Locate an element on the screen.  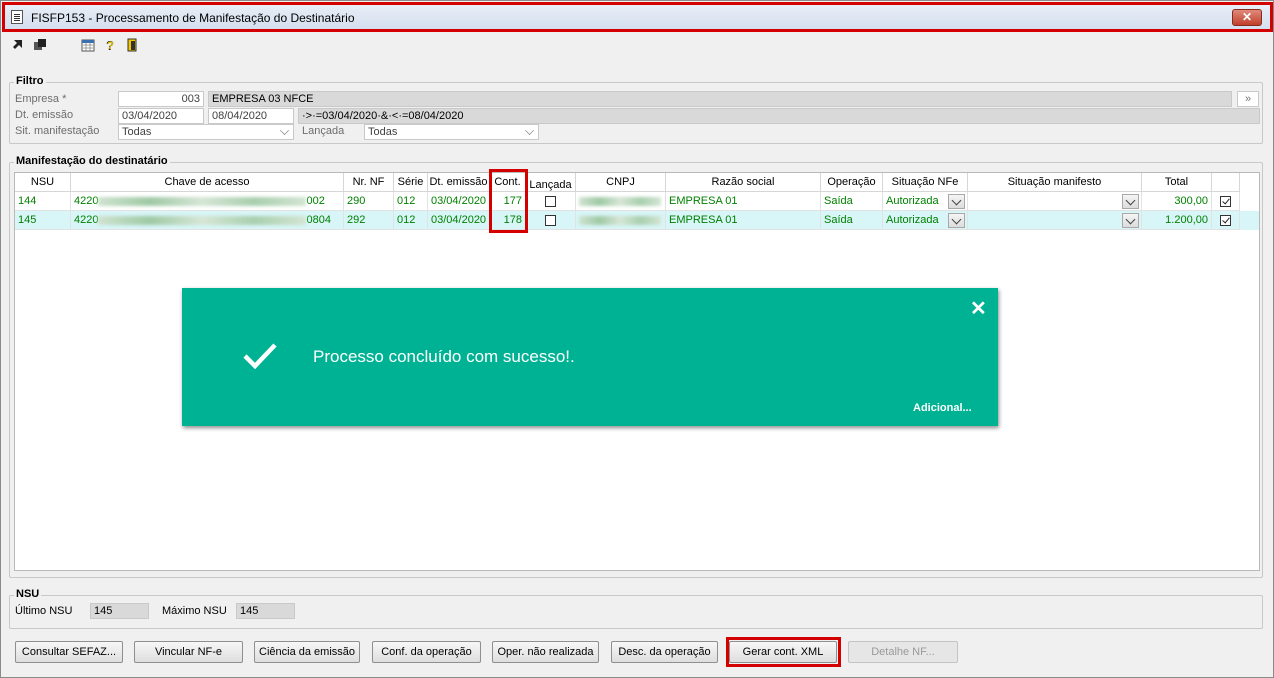
cell-cont: 178 is located at coordinates (508, 220).